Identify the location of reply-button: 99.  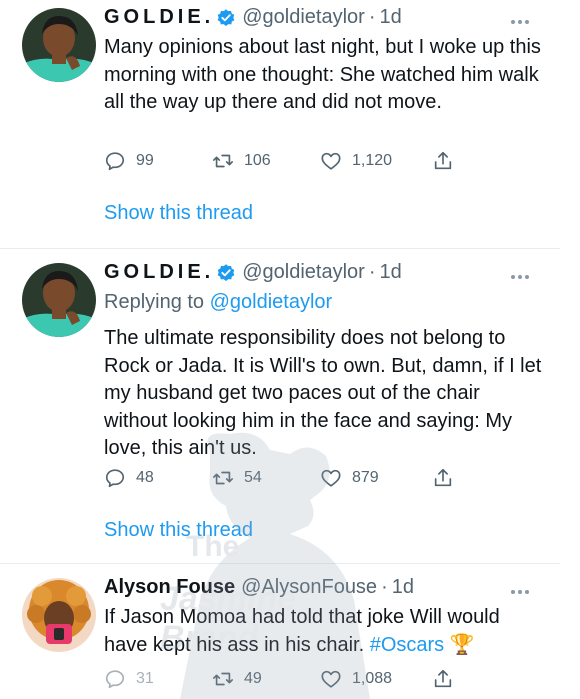
(129, 161).